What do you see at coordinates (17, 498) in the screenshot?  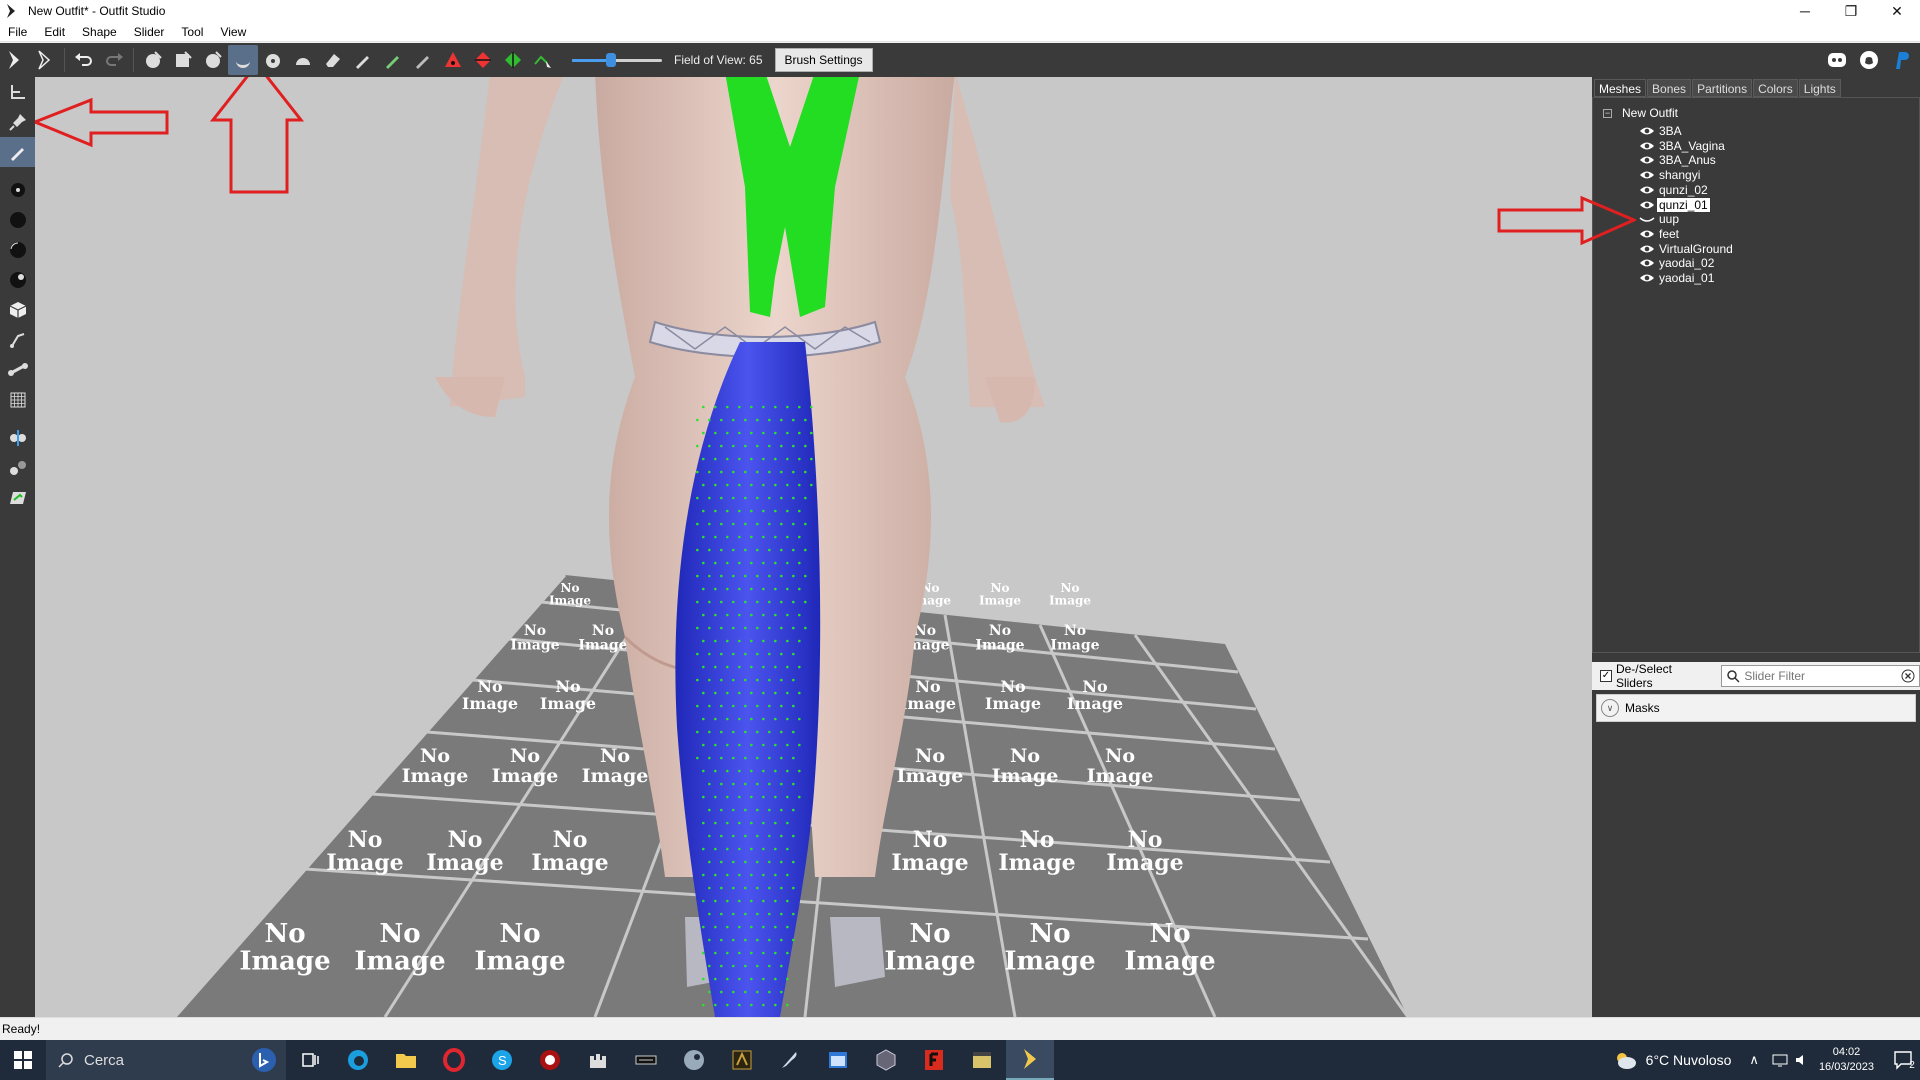 I see `global-brush-button` at bounding box center [17, 498].